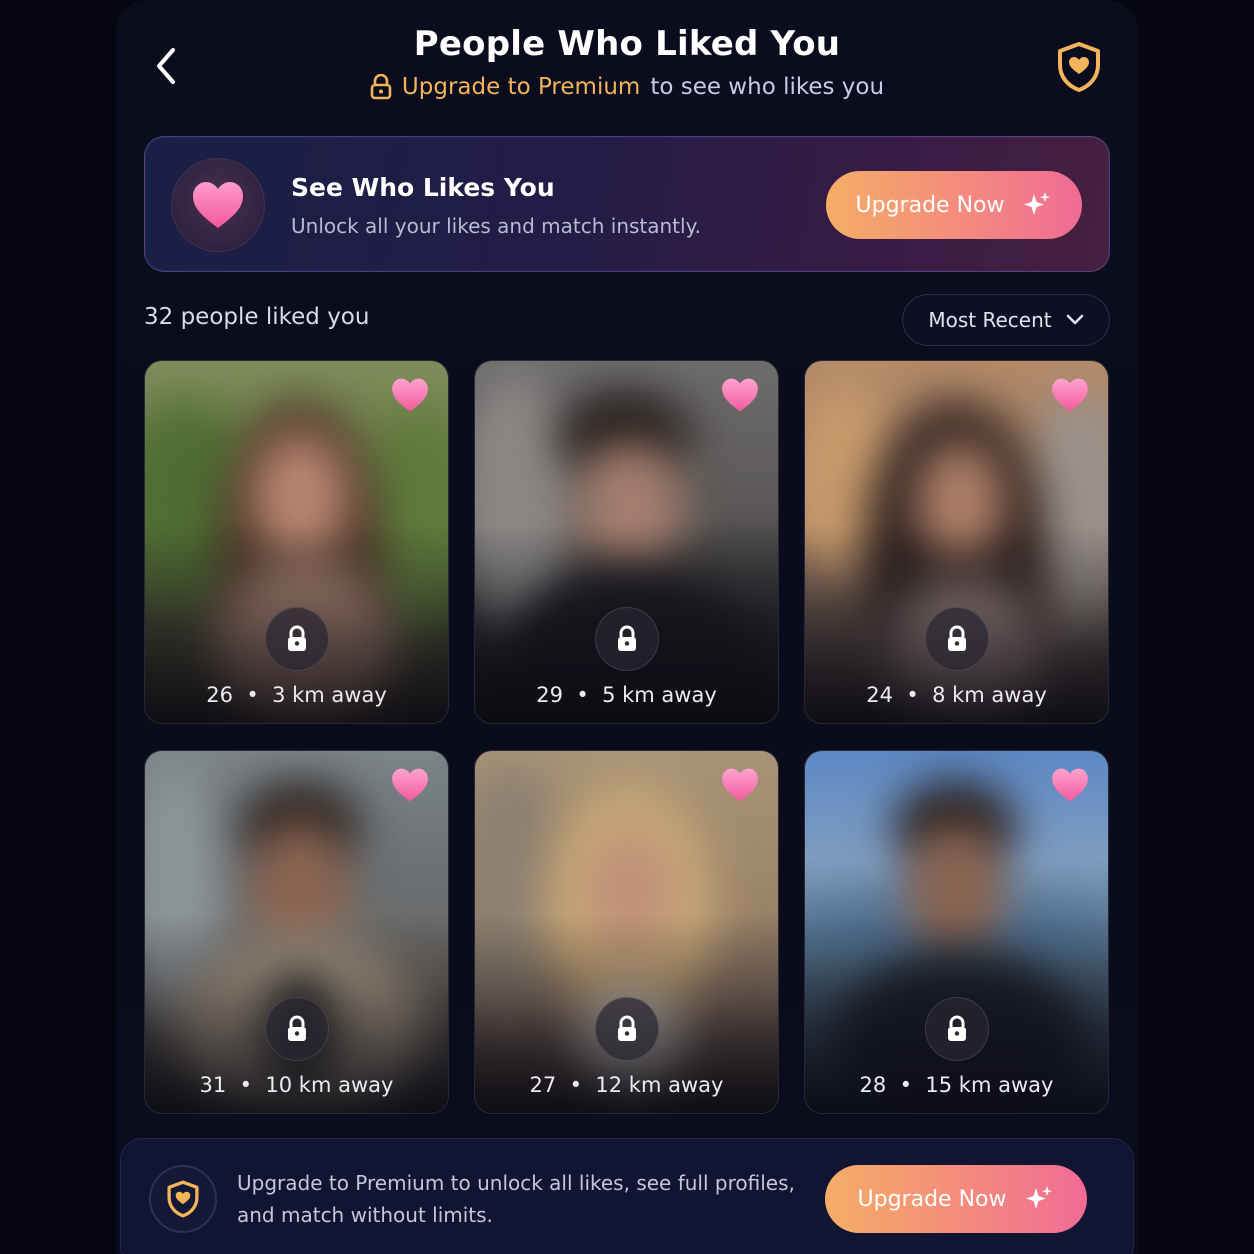 Image resolution: width=1254 pixels, height=1254 pixels. What do you see at coordinates (989, 1085) in the screenshot?
I see `profile-distance: 15 km away` at bounding box center [989, 1085].